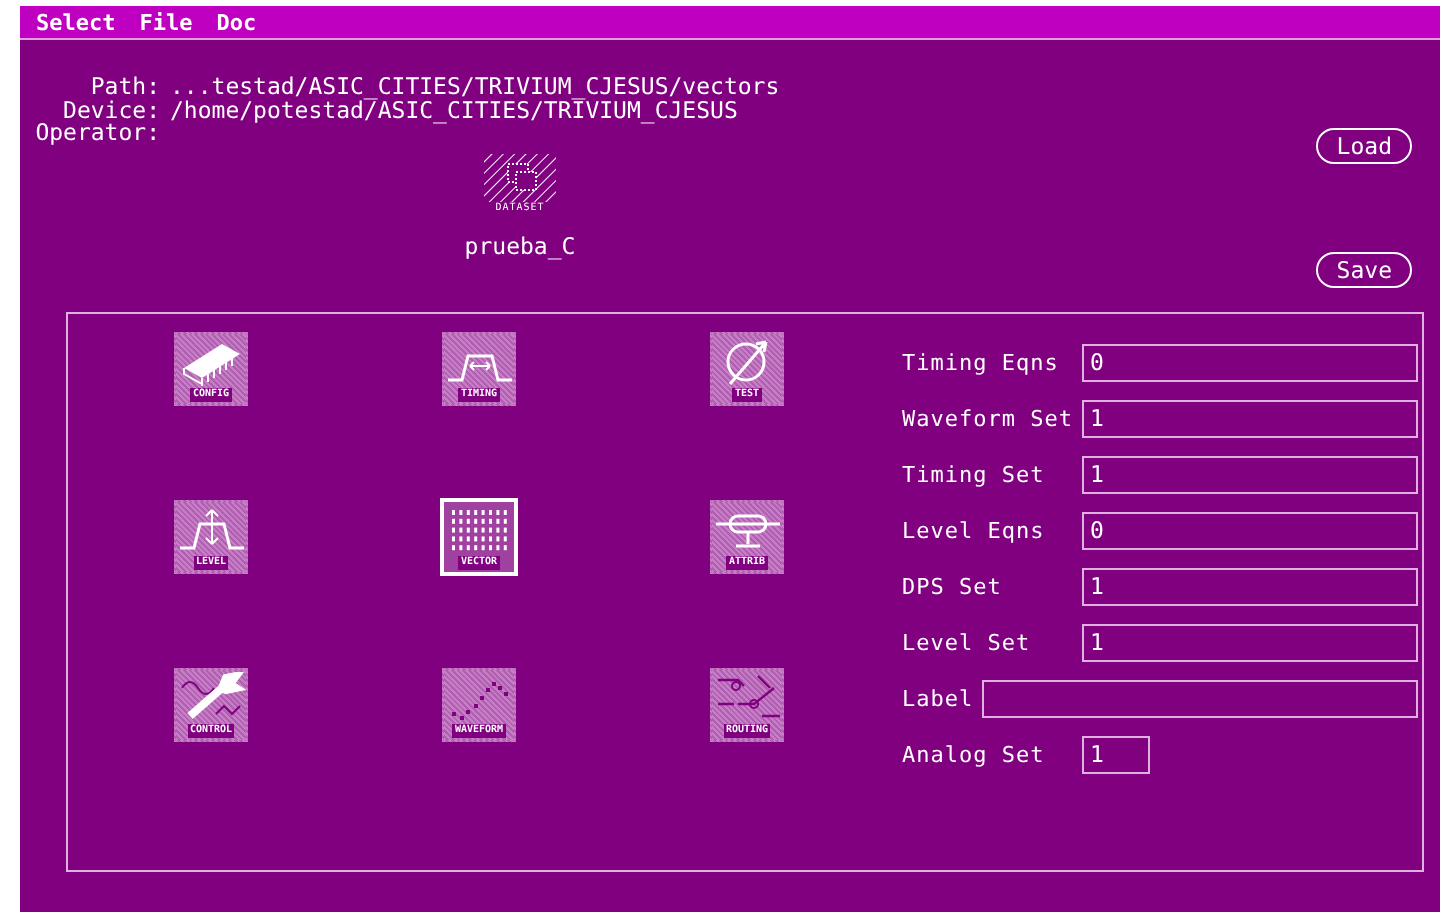  I want to click on info-label: Device:, so click(111, 110).